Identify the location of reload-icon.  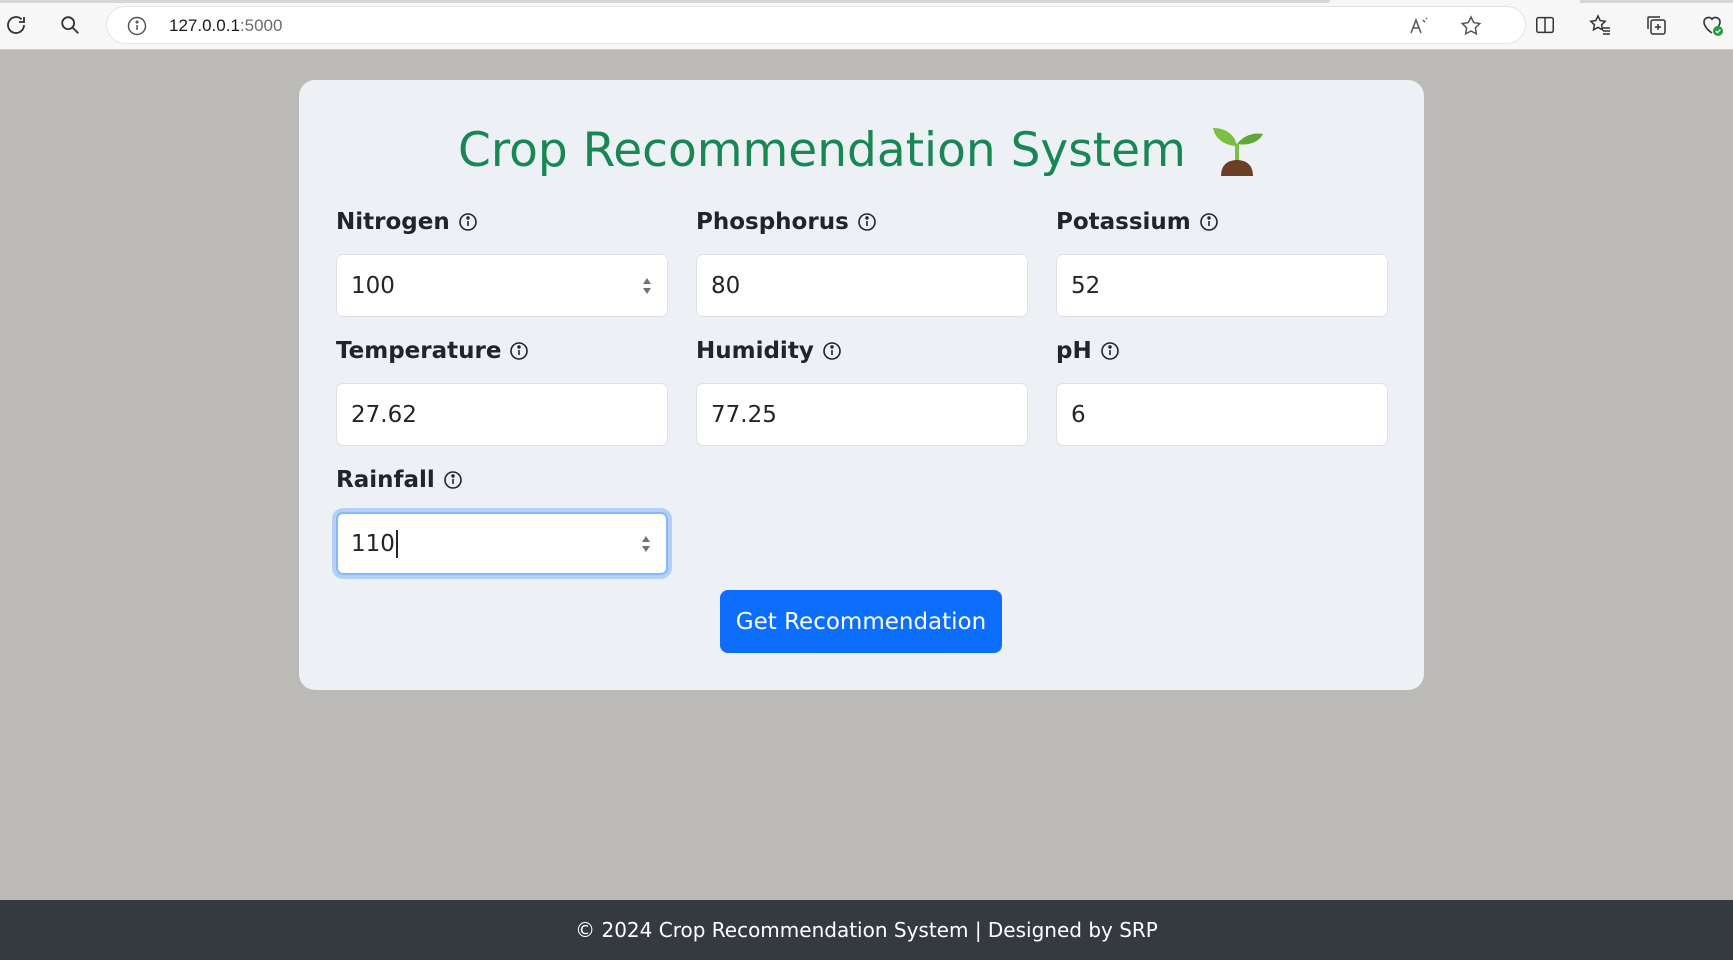
(16, 25).